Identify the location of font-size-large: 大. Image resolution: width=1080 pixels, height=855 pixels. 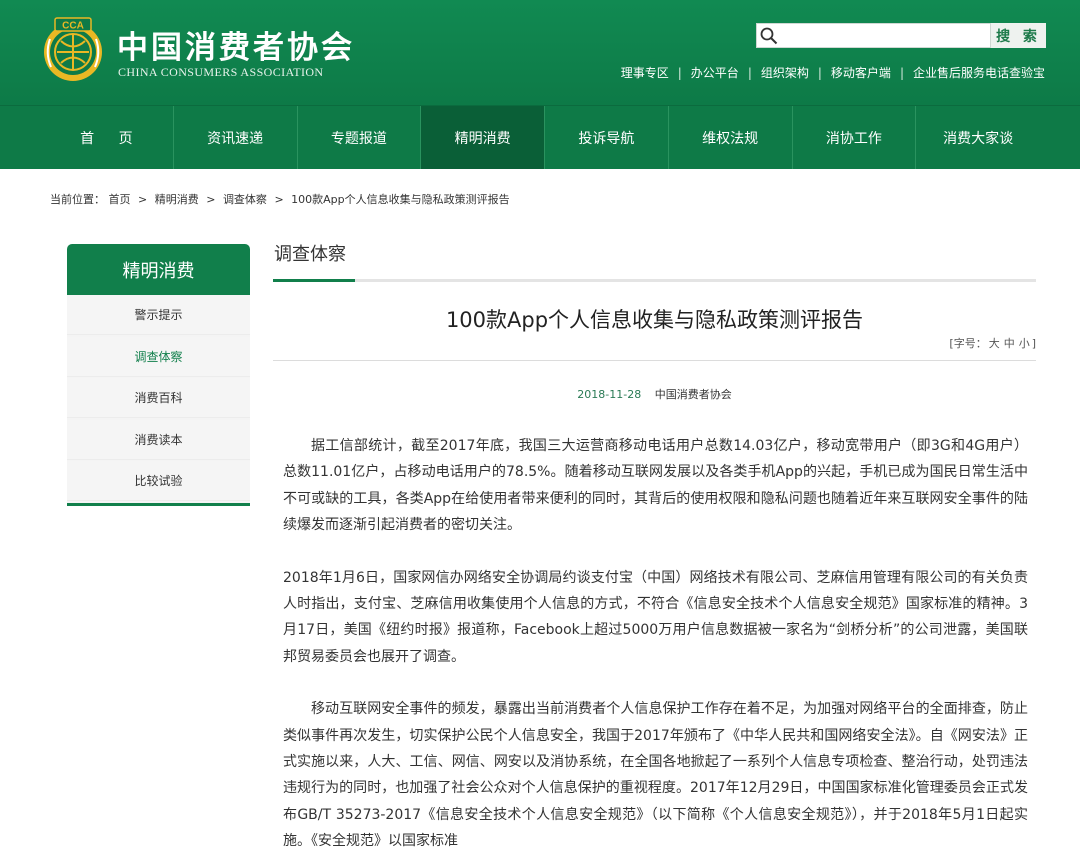
(994, 343).